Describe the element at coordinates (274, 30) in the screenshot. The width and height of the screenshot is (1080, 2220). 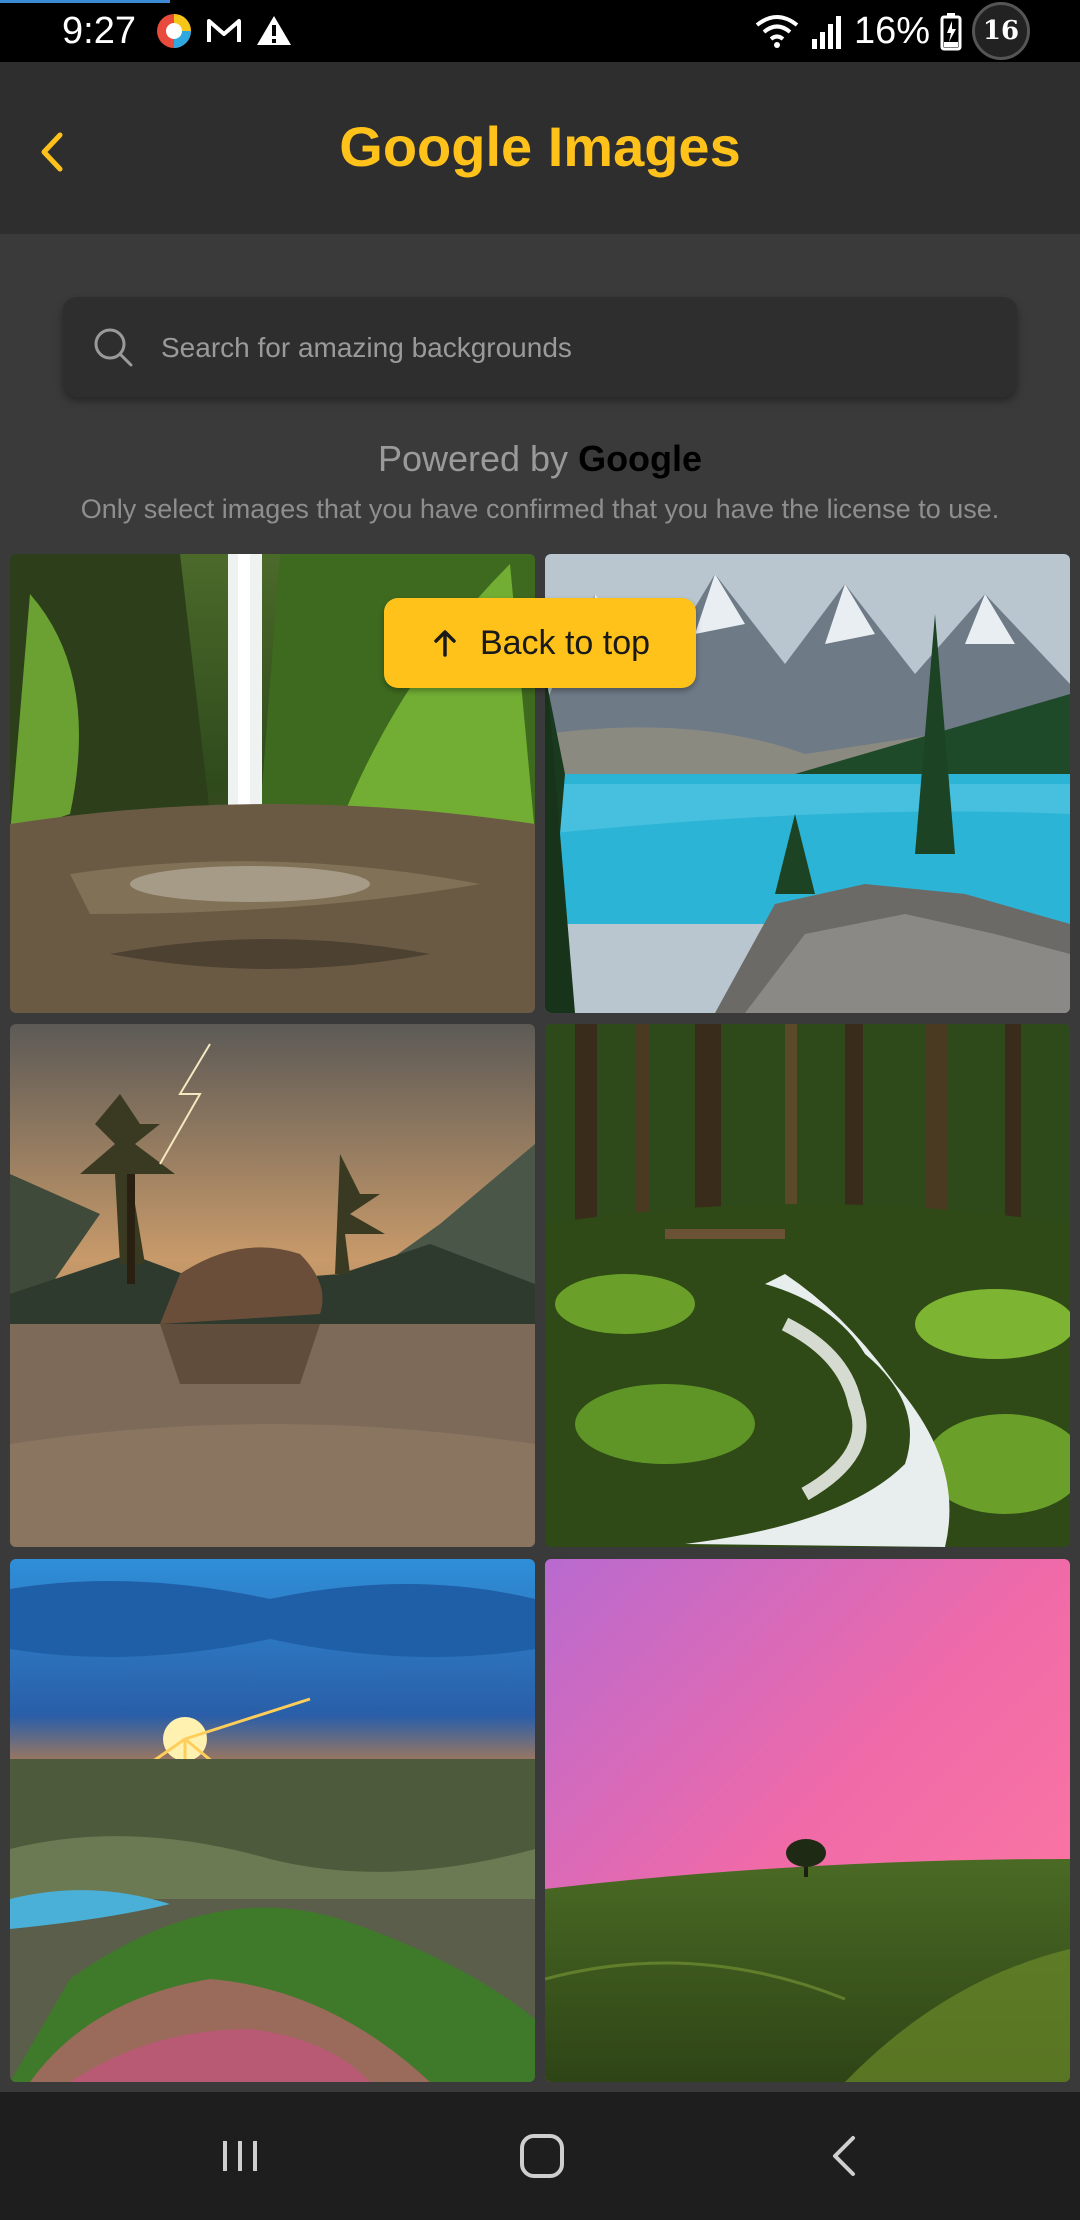
I see `warning-icon` at that location.